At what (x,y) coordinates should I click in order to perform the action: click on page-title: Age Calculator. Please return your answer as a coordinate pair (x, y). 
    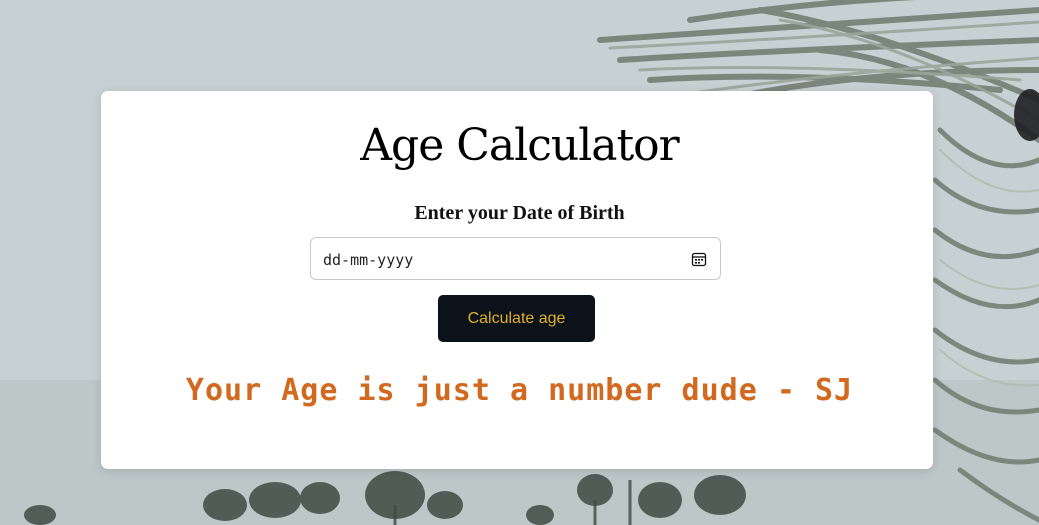
    Looking at the image, I should click on (519, 145).